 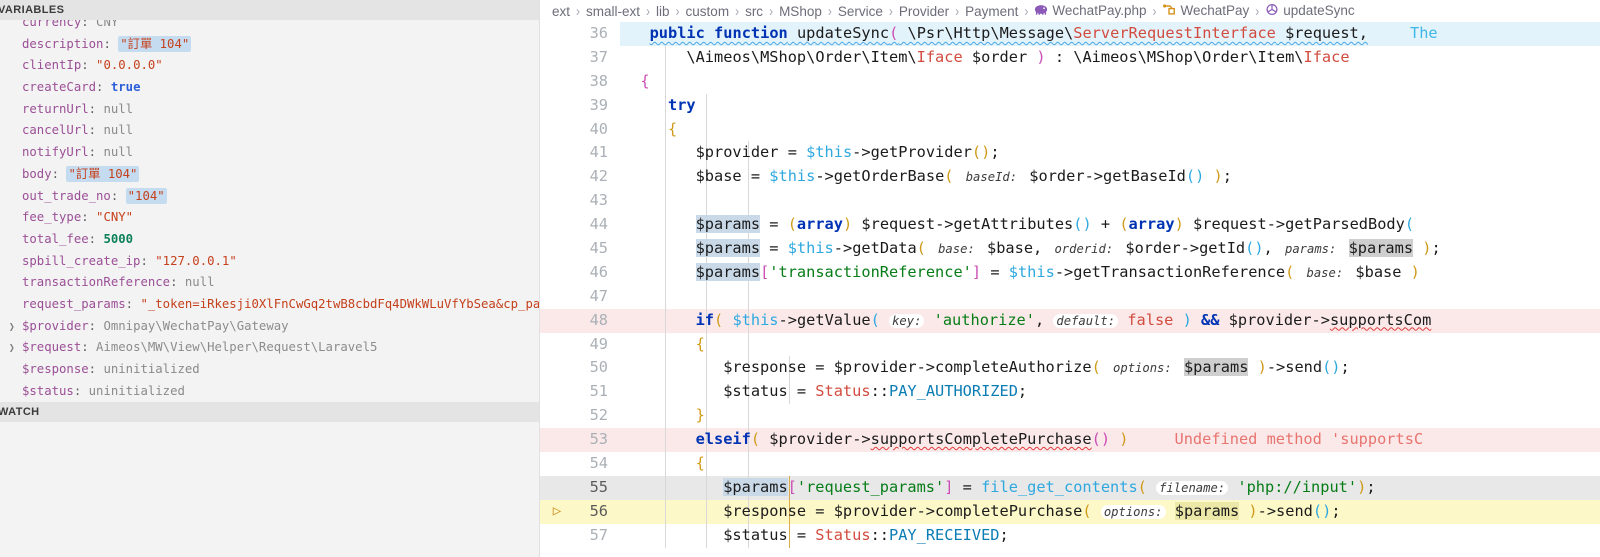 I want to click on code-line: 43, so click(x=1070, y=201).